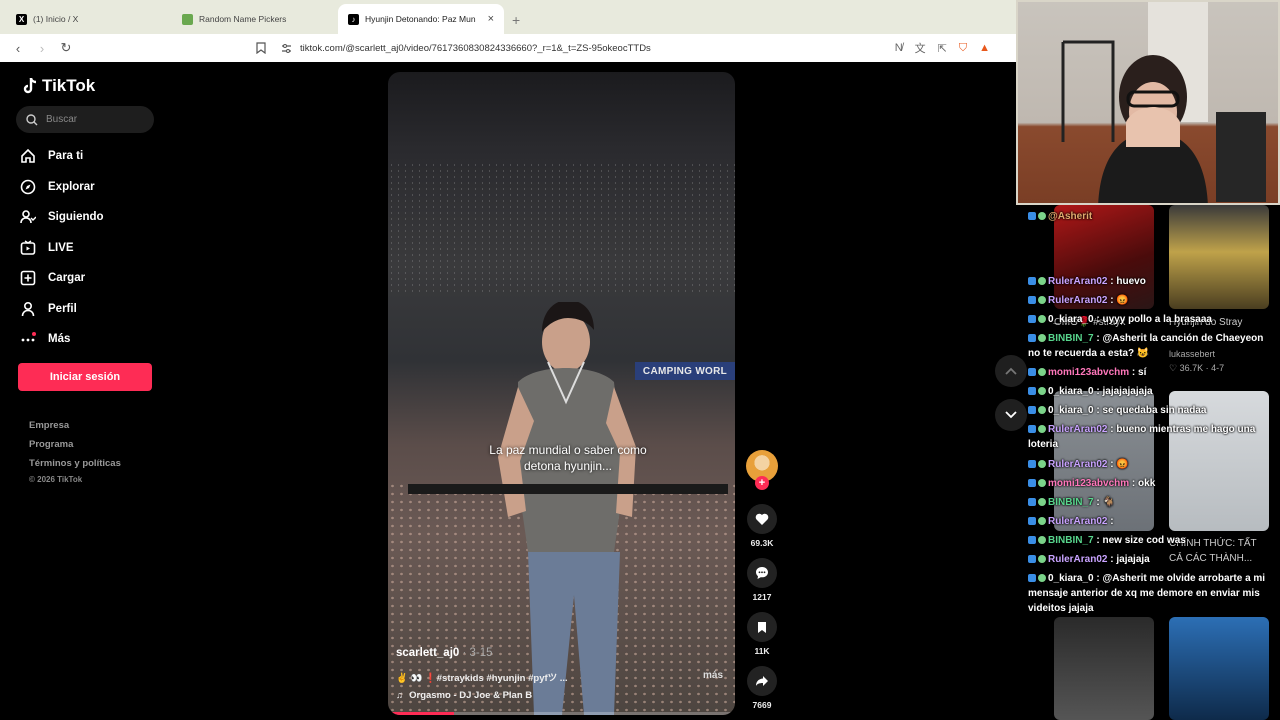 The width and height of the screenshot is (1280, 720). What do you see at coordinates (353, 19) in the screenshot?
I see `tiktok-icon: ♪` at bounding box center [353, 19].